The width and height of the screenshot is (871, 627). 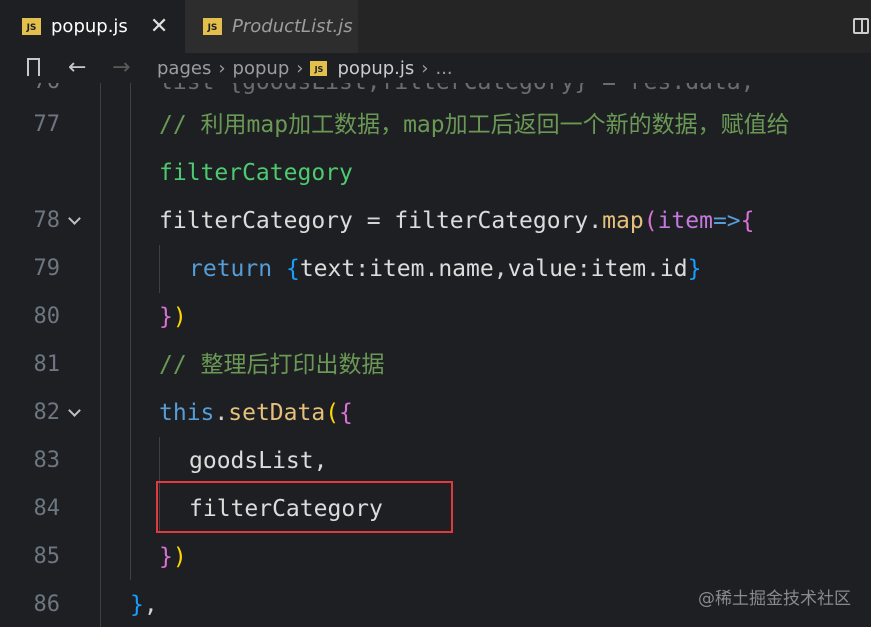 I want to click on line-number: 84, so click(x=47, y=508).